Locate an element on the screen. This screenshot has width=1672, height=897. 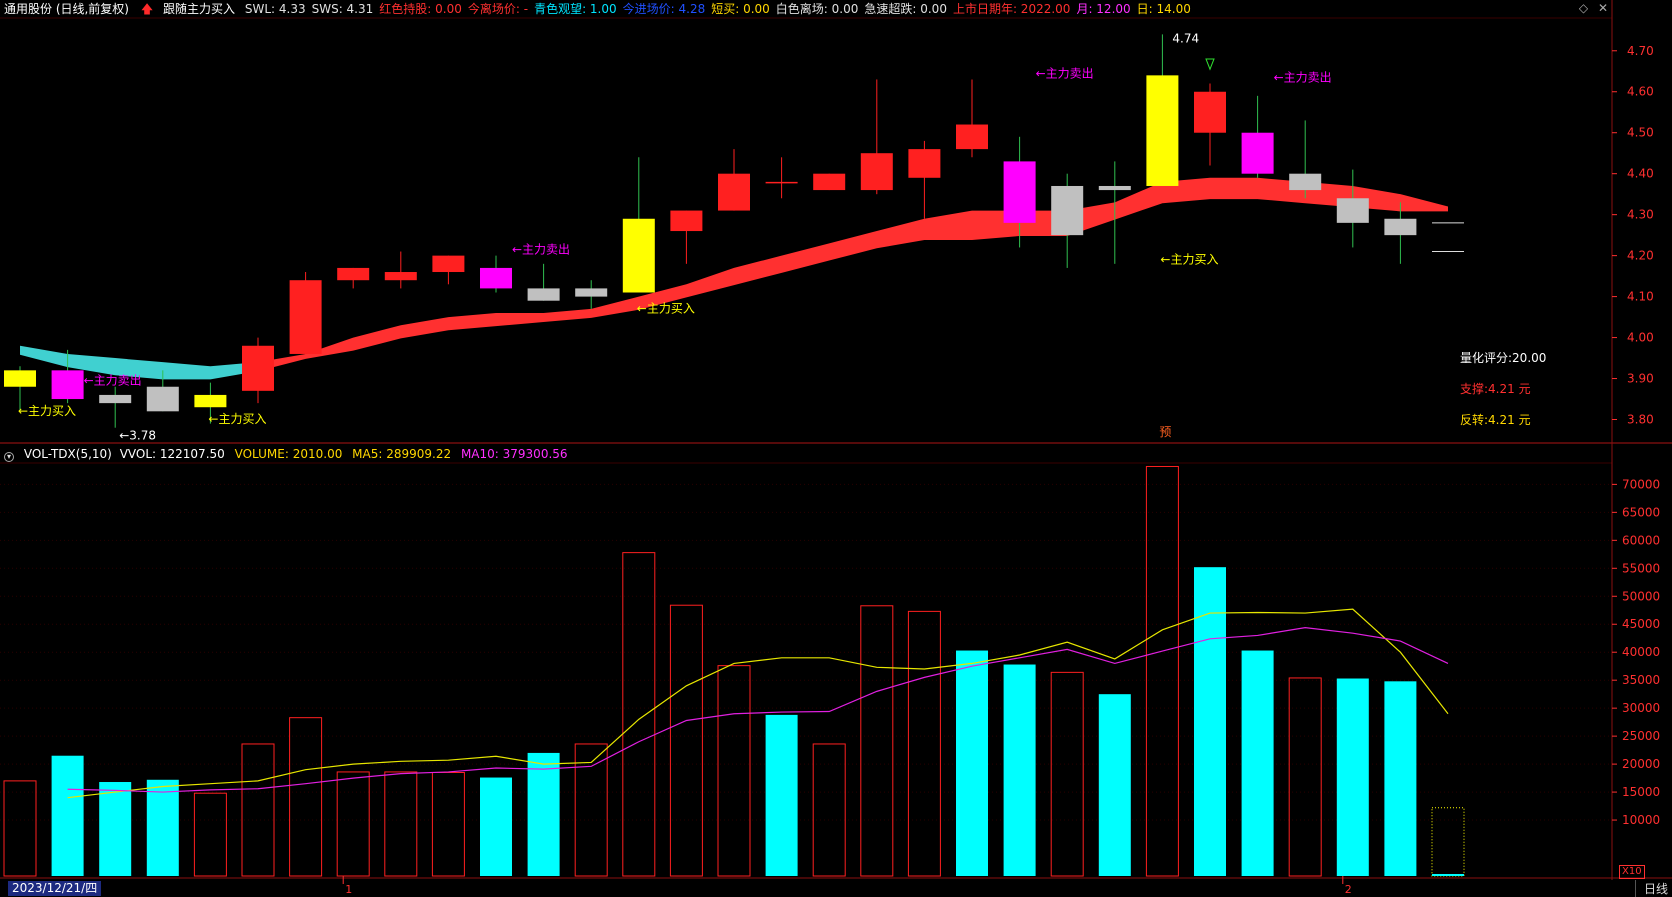
price-tick-label: 4.60 is located at coordinates (1640, 92).